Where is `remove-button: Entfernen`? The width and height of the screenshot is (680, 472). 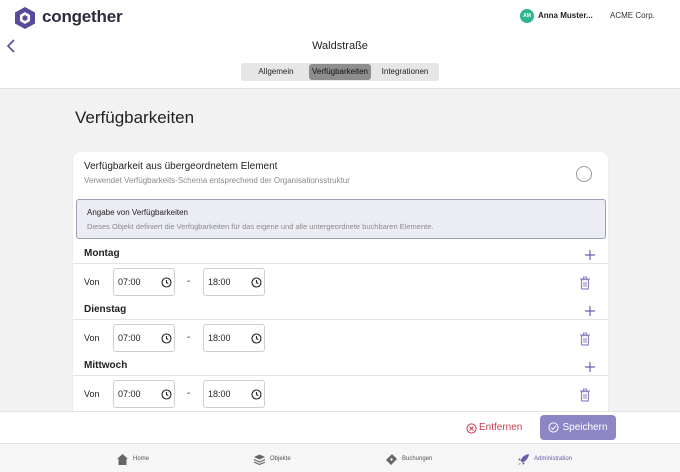
remove-button: Entfernen is located at coordinates (494, 428).